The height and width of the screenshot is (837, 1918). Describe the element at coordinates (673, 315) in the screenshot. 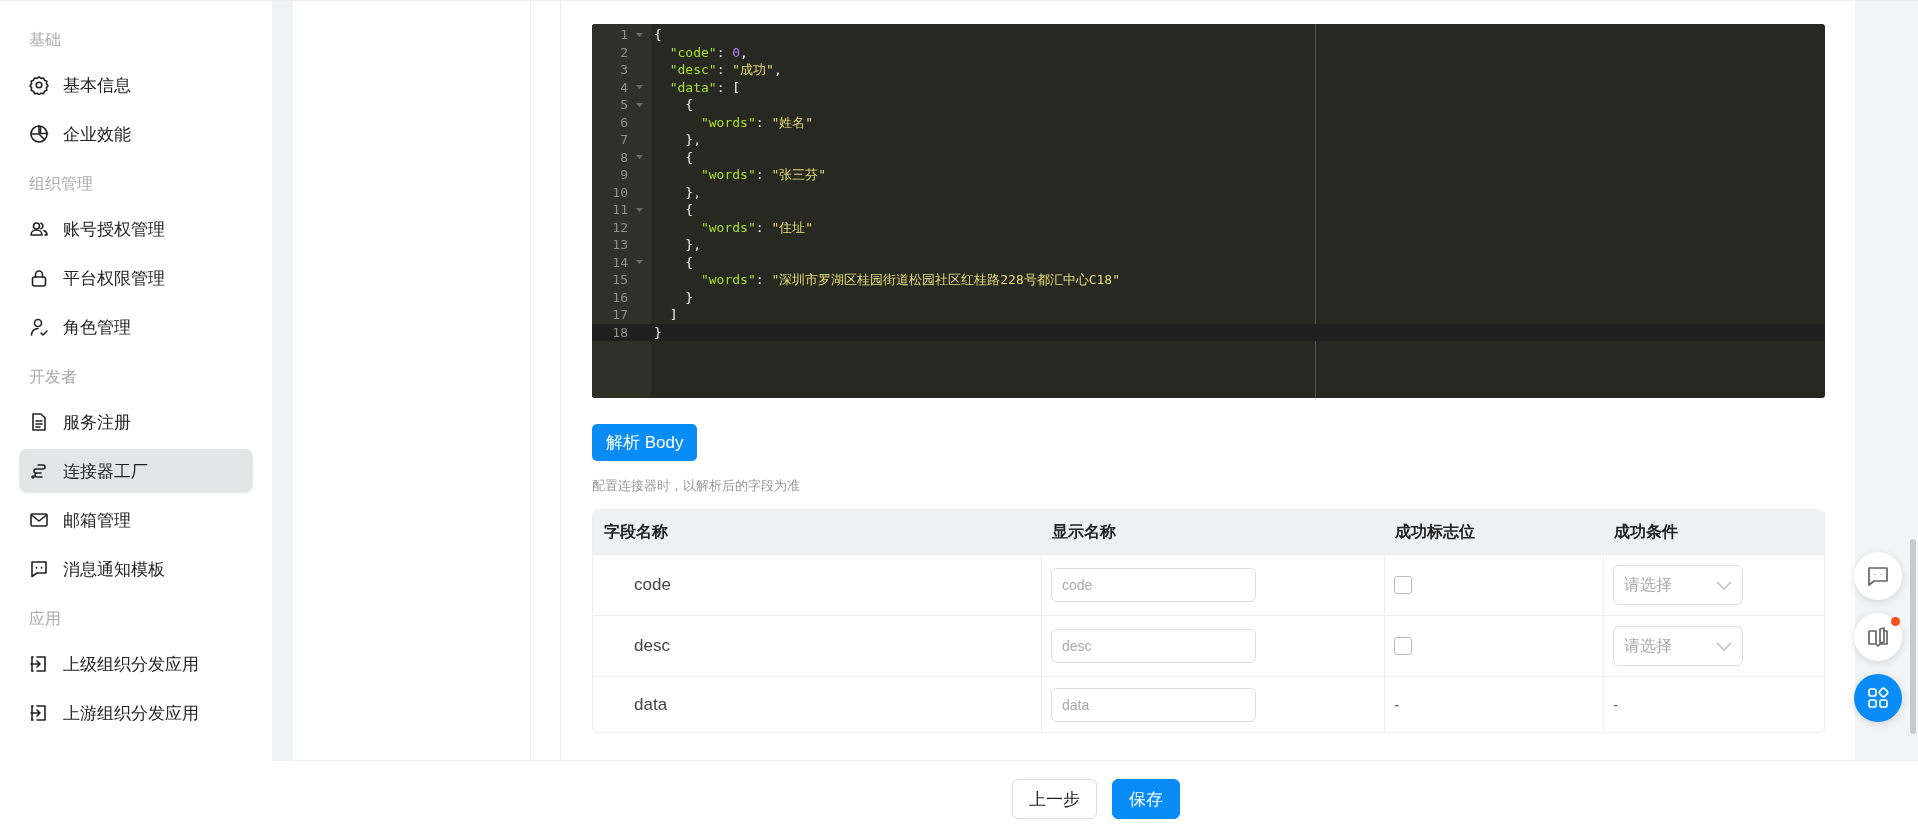

I see `code-line: ]` at that location.